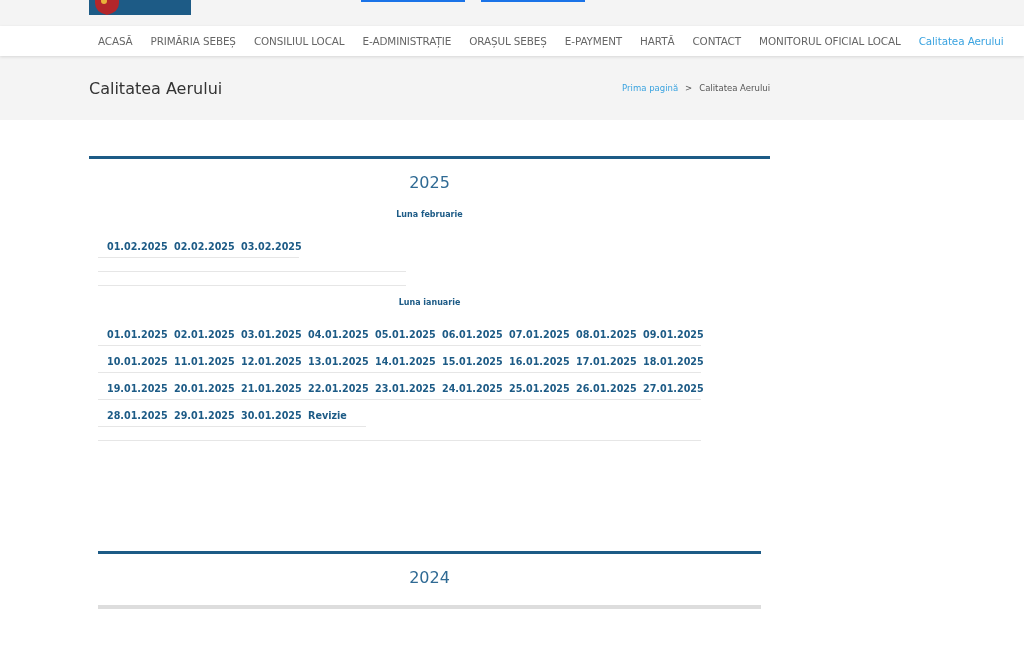 This screenshot has width=1024, height=671. I want to click on date-link: 10.01.2025, so click(137, 361).